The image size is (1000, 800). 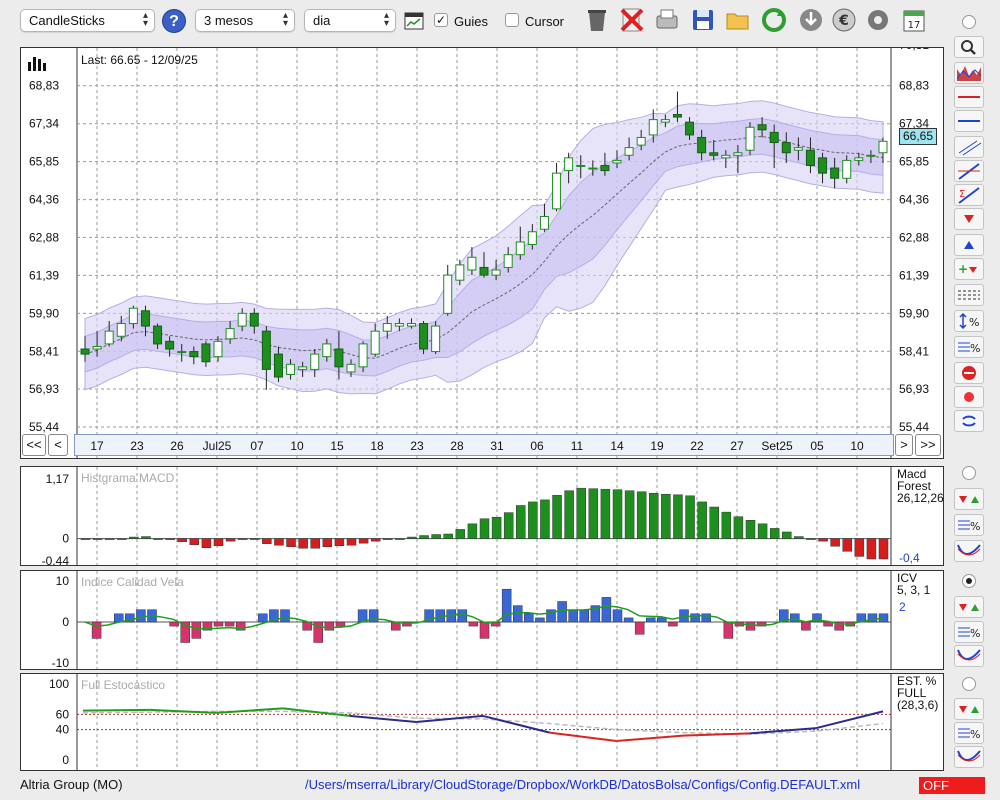 What do you see at coordinates (774, 20) in the screenshot?
I see `refresh-icon` at bounding box center [774, 20].